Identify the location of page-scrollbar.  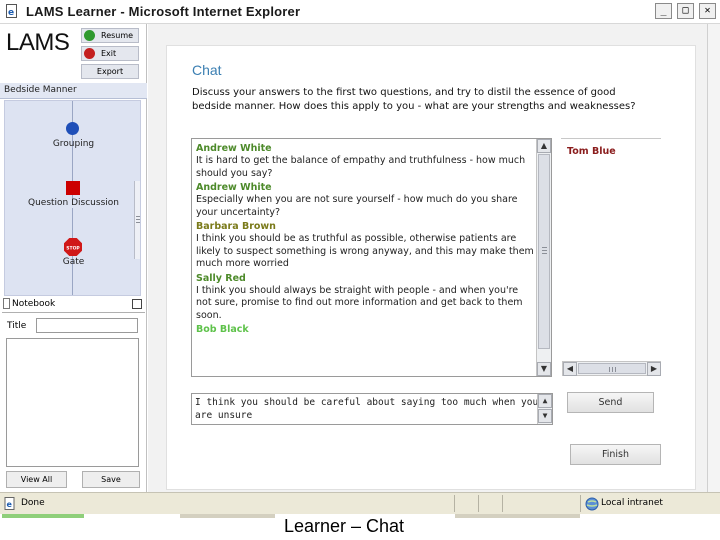
(713, 258).